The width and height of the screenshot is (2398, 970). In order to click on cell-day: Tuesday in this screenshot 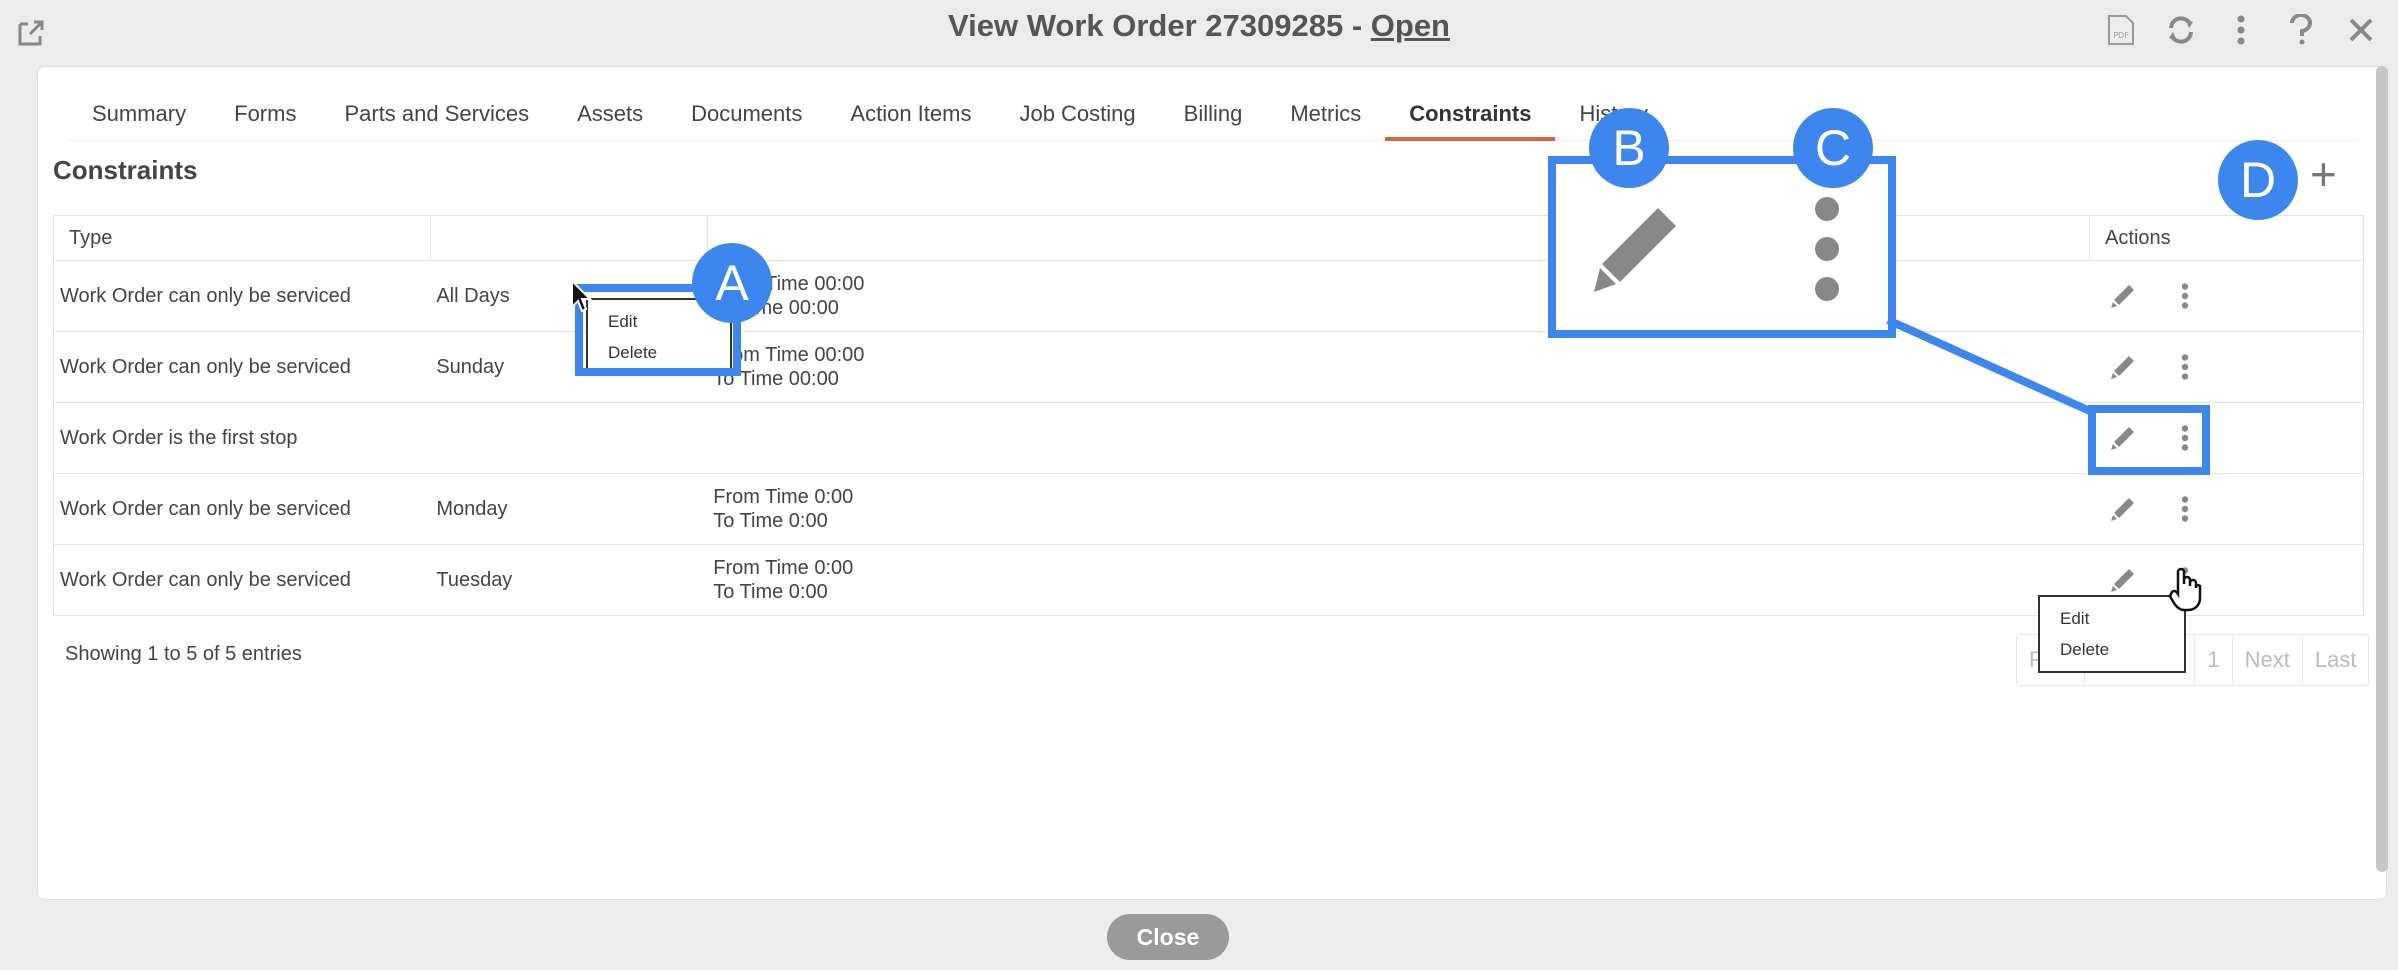, I will do `click(569, 580)`.